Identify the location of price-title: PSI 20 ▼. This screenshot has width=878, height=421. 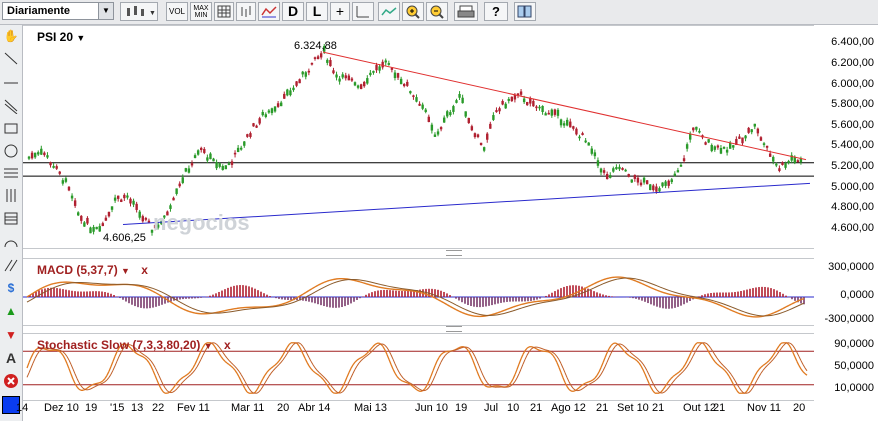
(61, 37).